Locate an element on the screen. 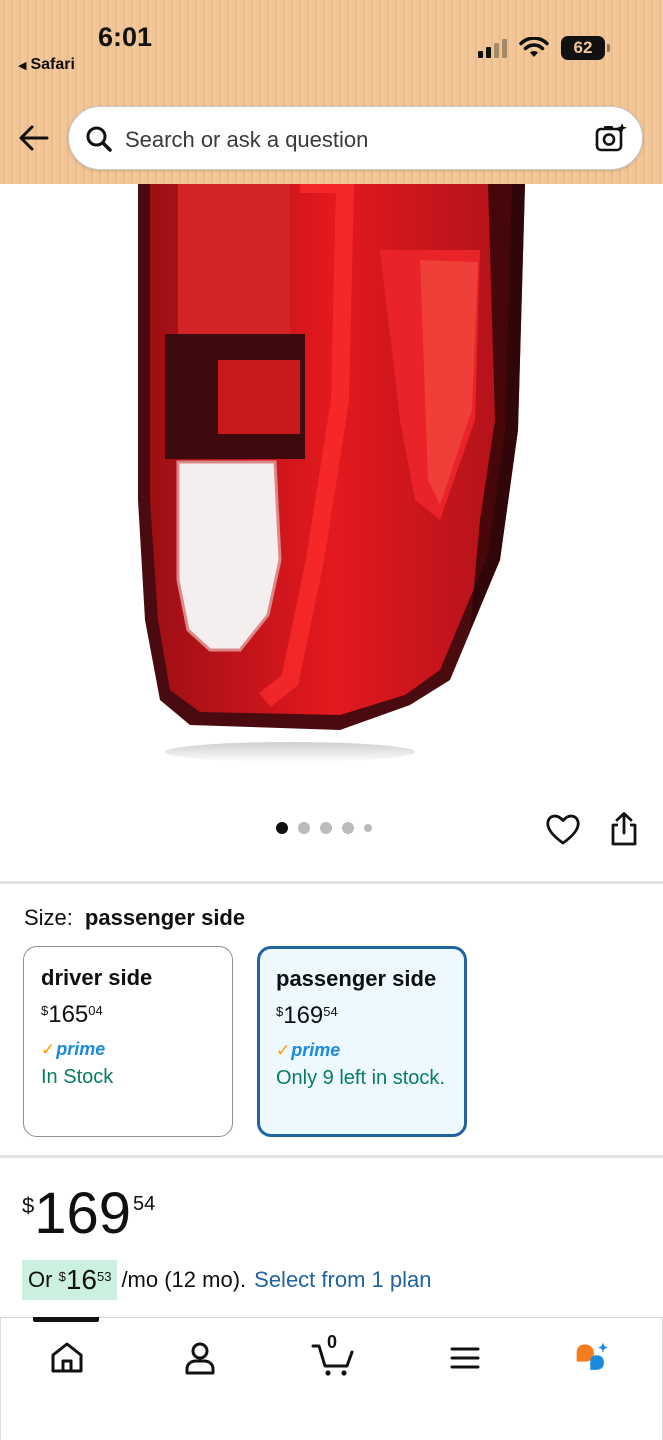 This screenshot has height=1440, width=663. home-icon is located at coordinates (67, 1358).